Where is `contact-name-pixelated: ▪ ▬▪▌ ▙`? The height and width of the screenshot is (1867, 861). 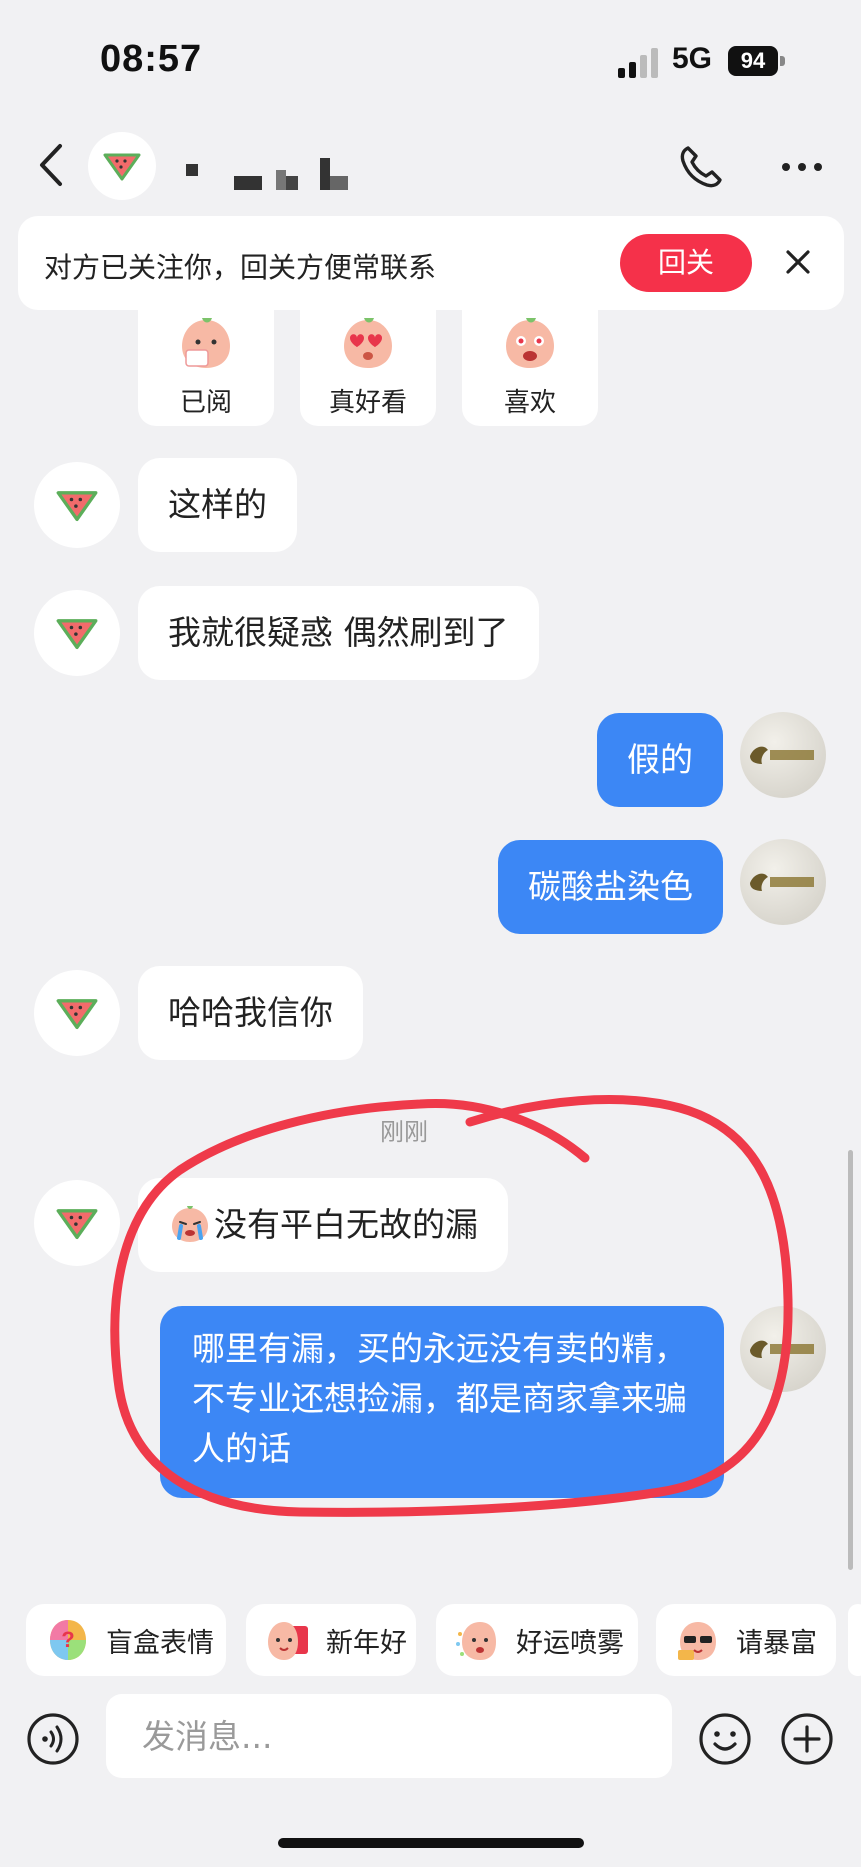 contact-name-pixelated: ▪ ▬▪▌ ▙ is located at coordinates (267, 174).